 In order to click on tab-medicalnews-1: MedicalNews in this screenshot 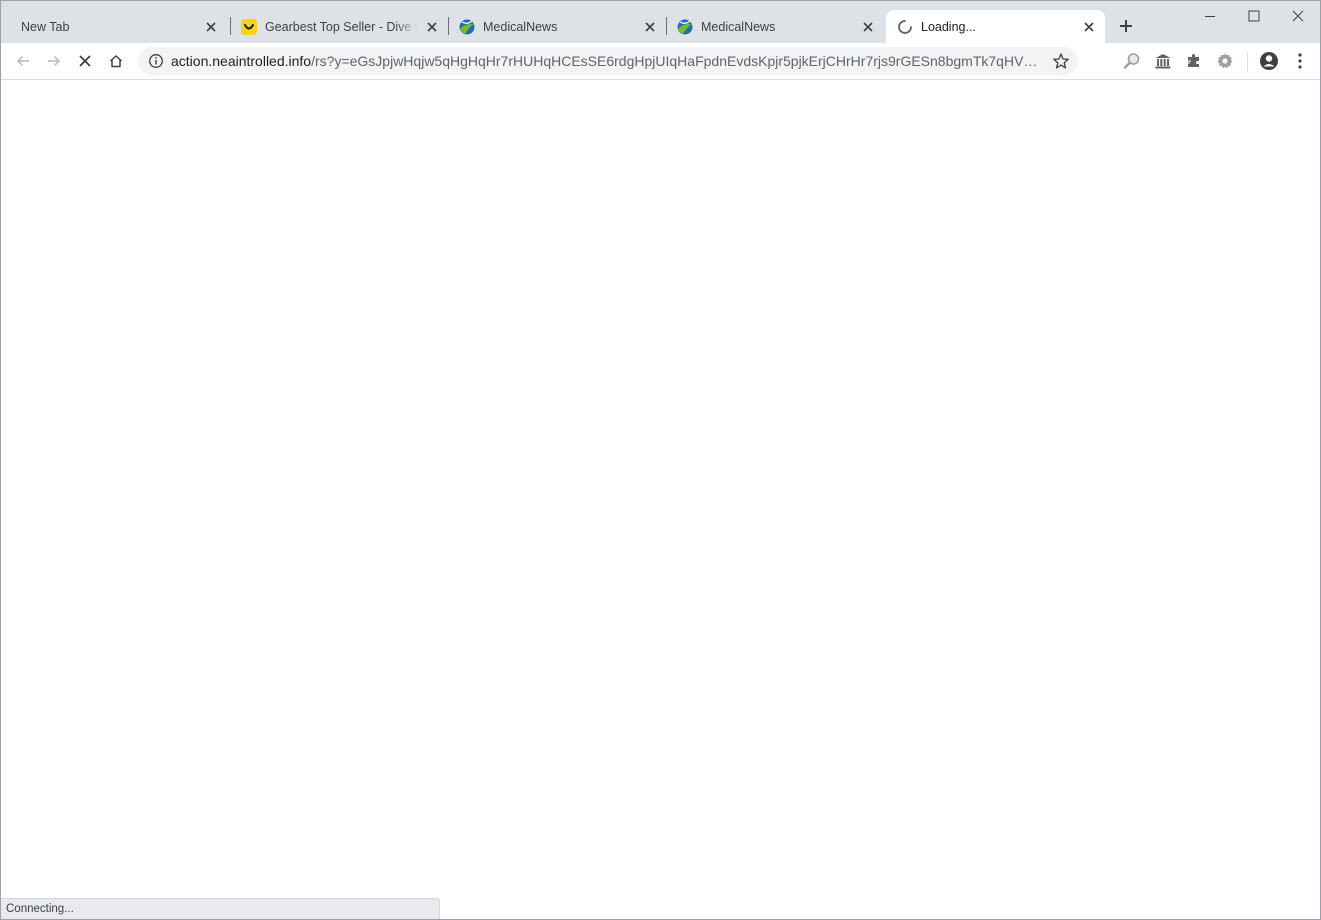, I will do `click(556, 26)`.